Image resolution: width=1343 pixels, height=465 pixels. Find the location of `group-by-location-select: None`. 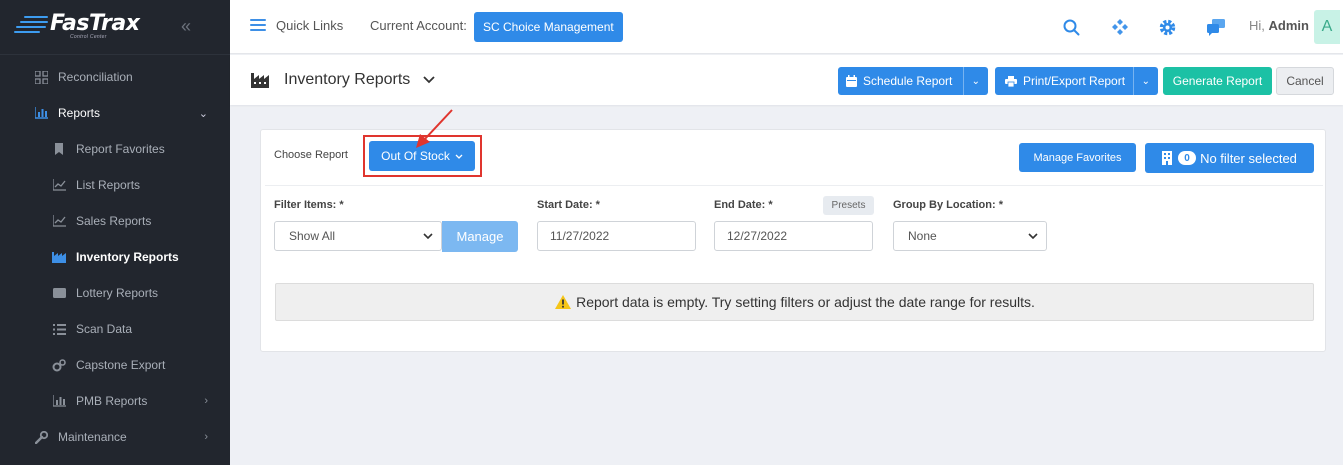

group-by-location-select: None is located at coordinates (970, 236).